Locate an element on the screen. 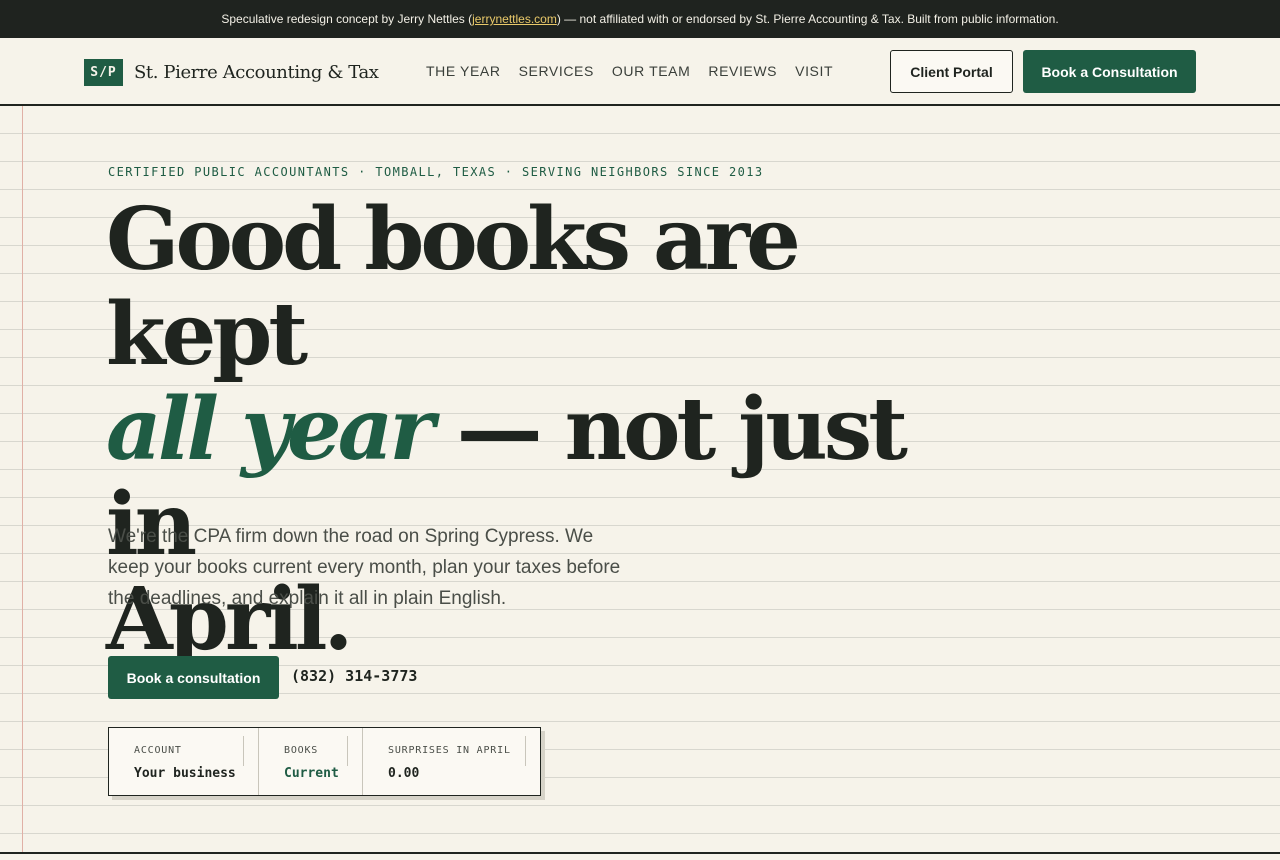 The height and width of the screenshot is (860, 1280). ledger-cell-books: BOOKS Current is located at coordinates (311, 761).